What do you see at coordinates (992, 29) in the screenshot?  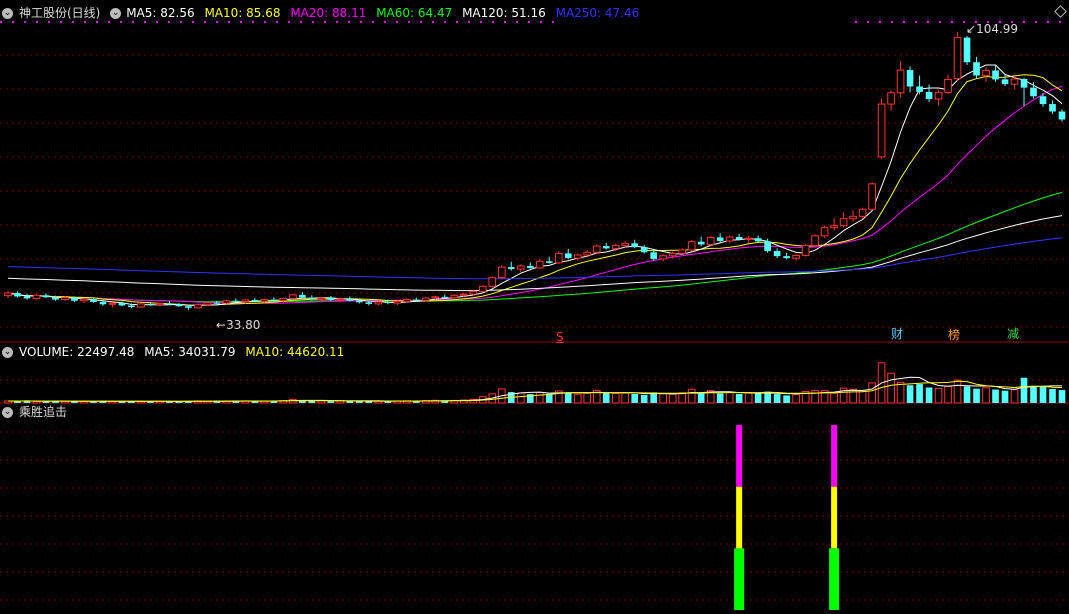 I see `high-price-marker: ↙104.99` at bounding box center [992, 29].